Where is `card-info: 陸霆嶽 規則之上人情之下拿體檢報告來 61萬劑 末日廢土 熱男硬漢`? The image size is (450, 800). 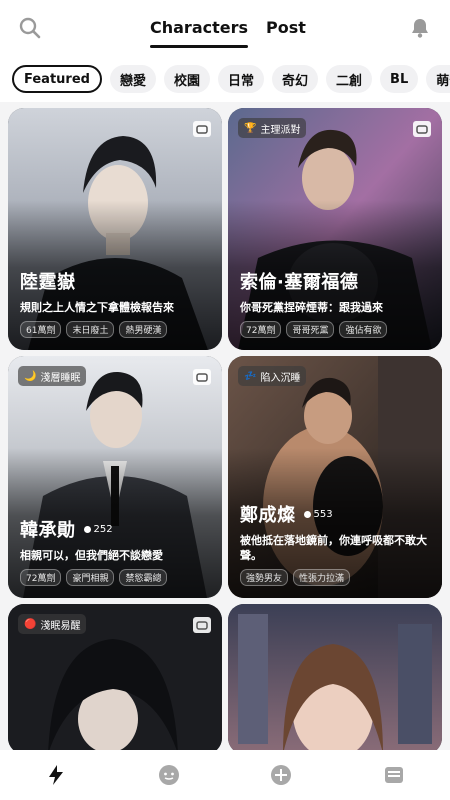
card-info: 陸霆嶽 規則之上人情之下拿體檢報告來 61萬劑 末日廢土 熱男硬漢 is located at coordinates (116, 303).